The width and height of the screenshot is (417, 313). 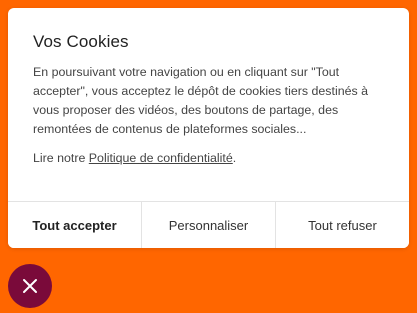 What do you see at coordinates (75, 225) in the screenshot?
I see `accept-all-button: Tout accepter` at bounding box center [75, 225].